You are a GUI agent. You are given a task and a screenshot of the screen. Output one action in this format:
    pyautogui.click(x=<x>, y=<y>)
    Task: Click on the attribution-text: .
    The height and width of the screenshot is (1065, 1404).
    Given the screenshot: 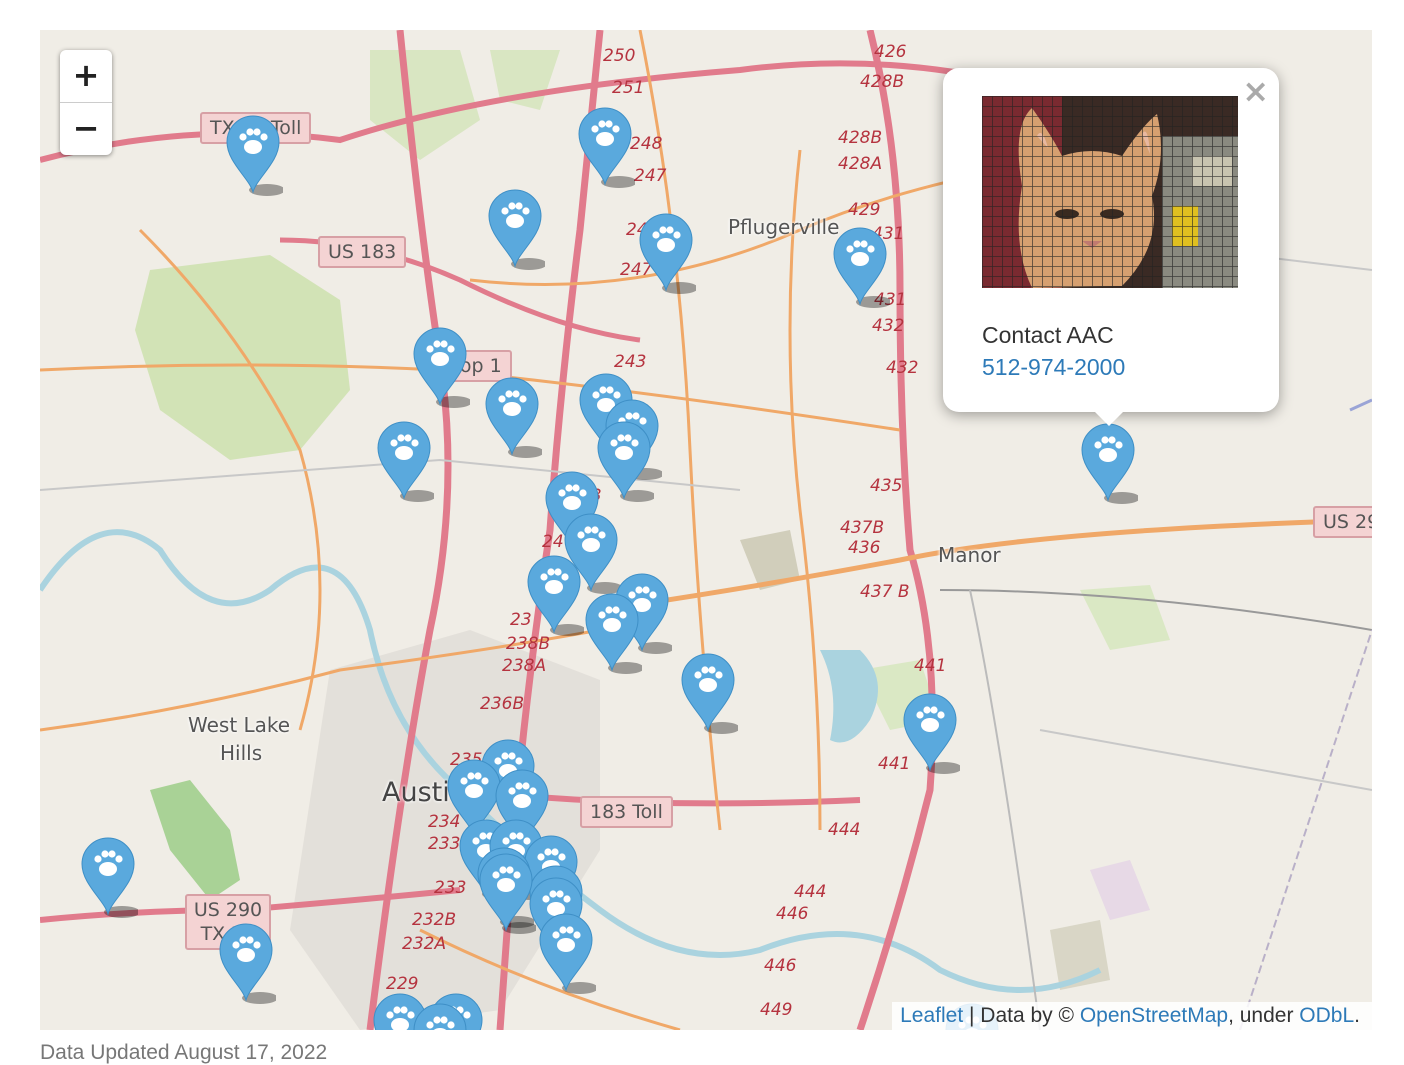 What is the action you would take?
    pyautogui.click(x=1357, y=1015)
    